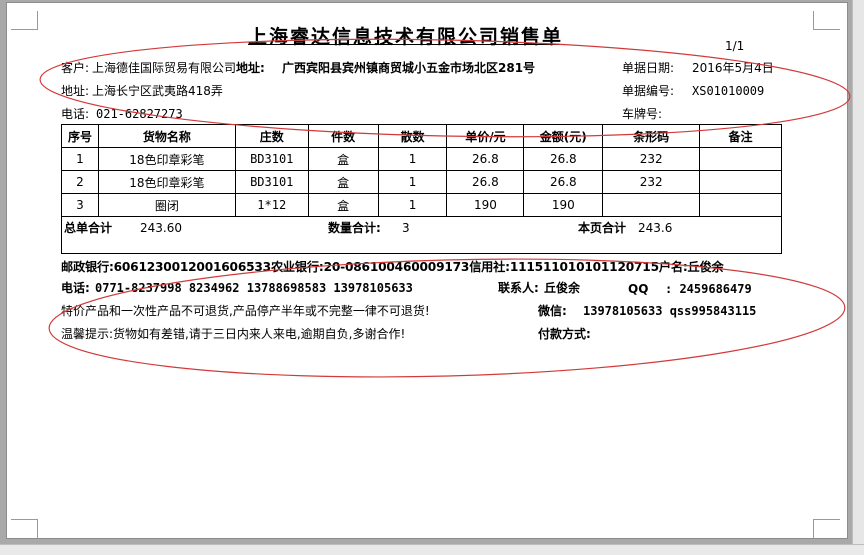 The image size is (864, 555). I want to click on qq-label: QQ, so click(638, 289).